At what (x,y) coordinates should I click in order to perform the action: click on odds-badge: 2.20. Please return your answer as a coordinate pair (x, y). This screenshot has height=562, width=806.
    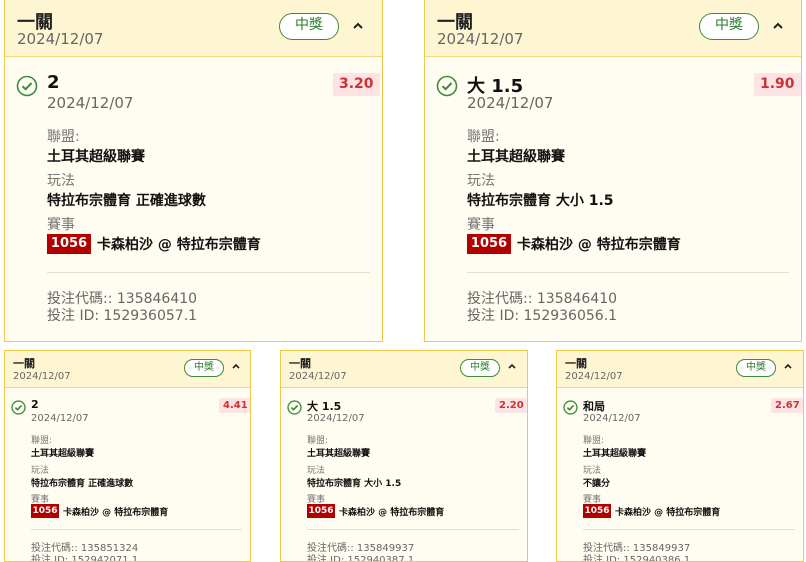
    Looking at the image, I should click on (511, 405).